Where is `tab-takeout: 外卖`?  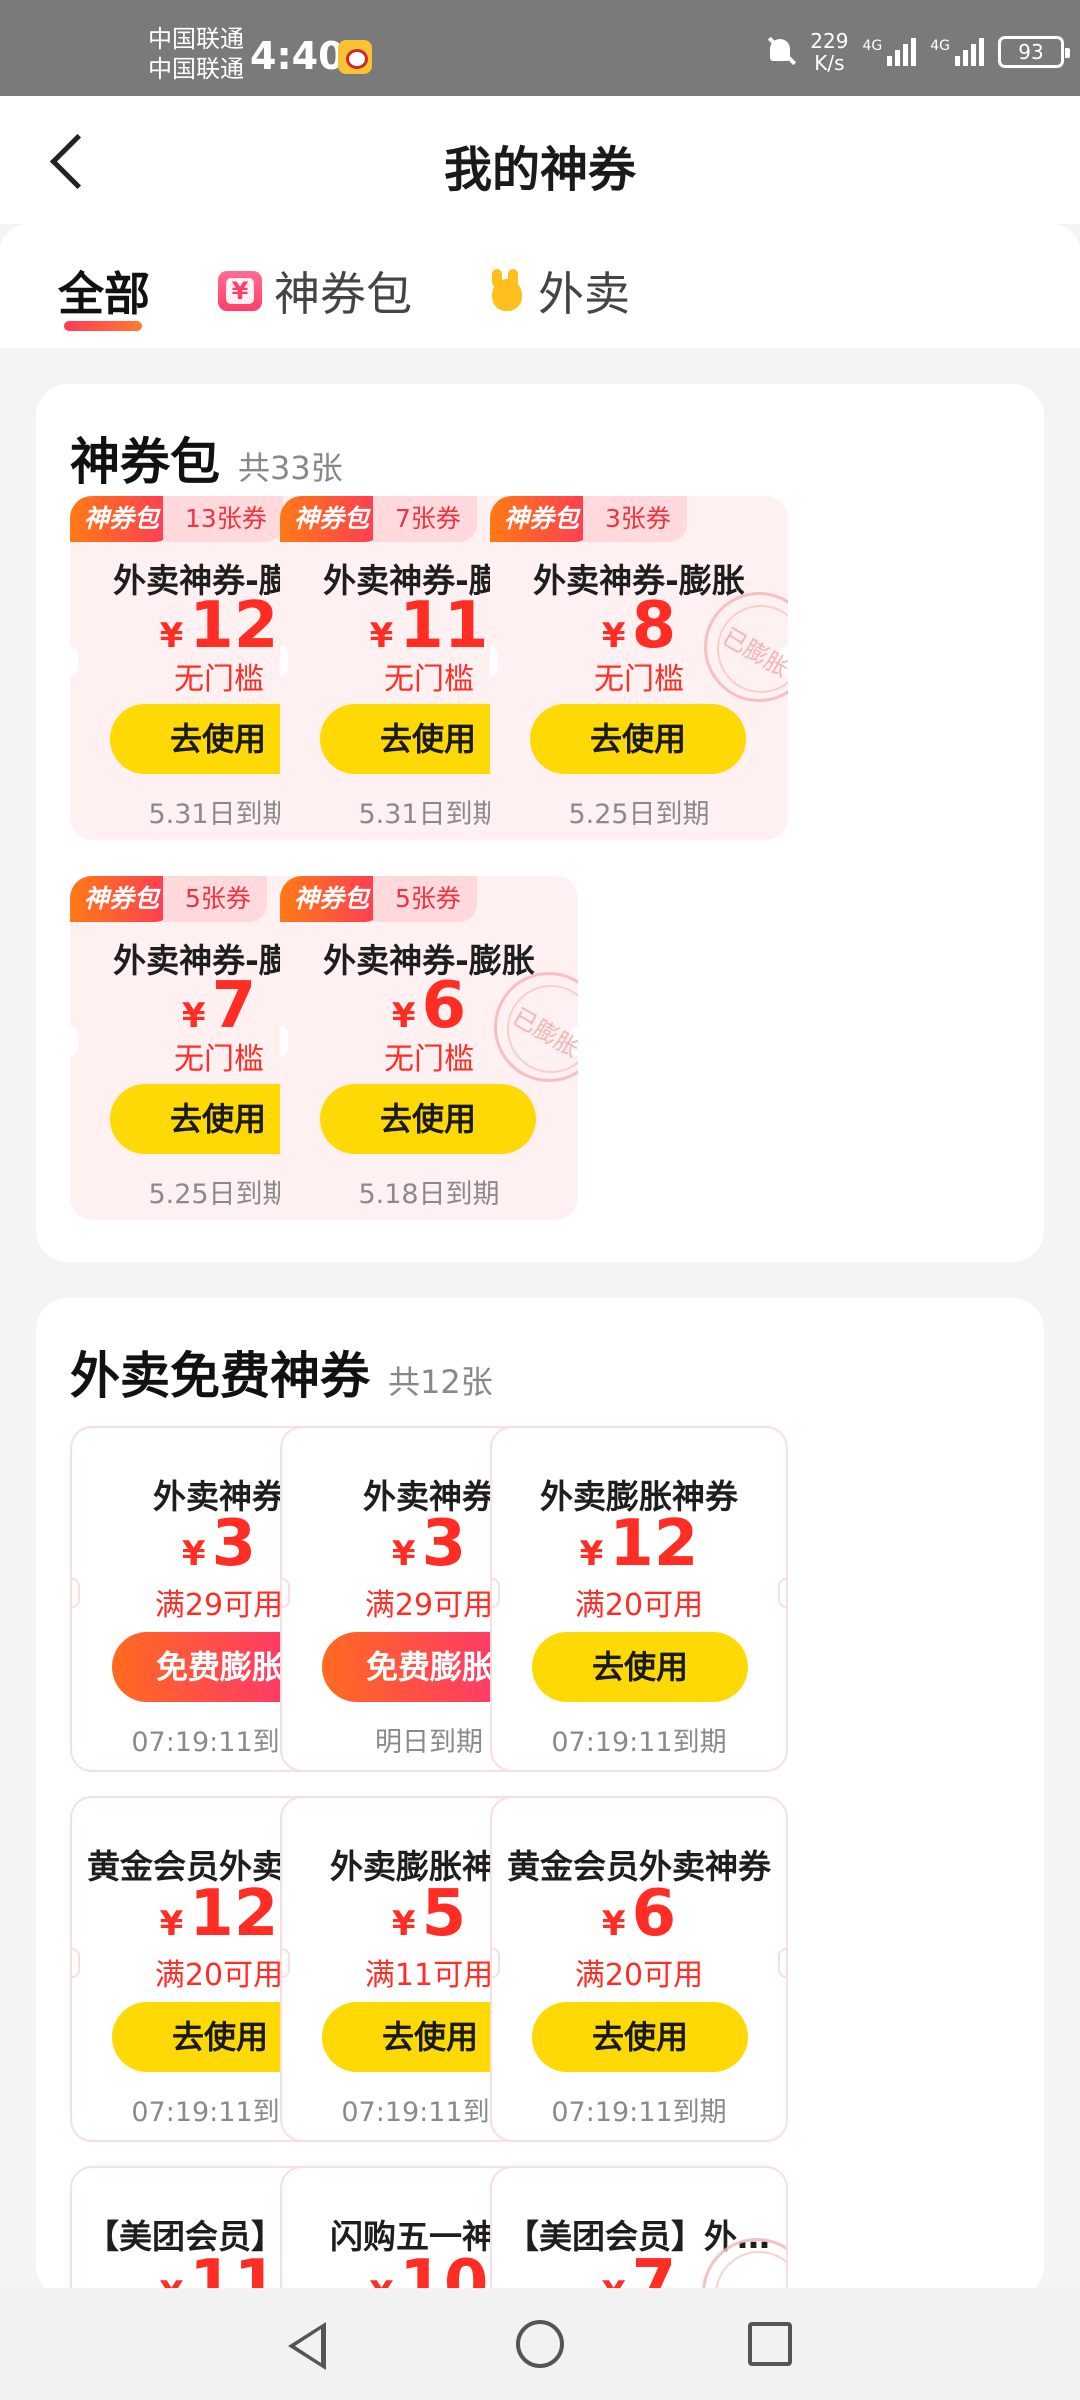 tab-takeout: 外卖 is located at coordinates (558, 291).